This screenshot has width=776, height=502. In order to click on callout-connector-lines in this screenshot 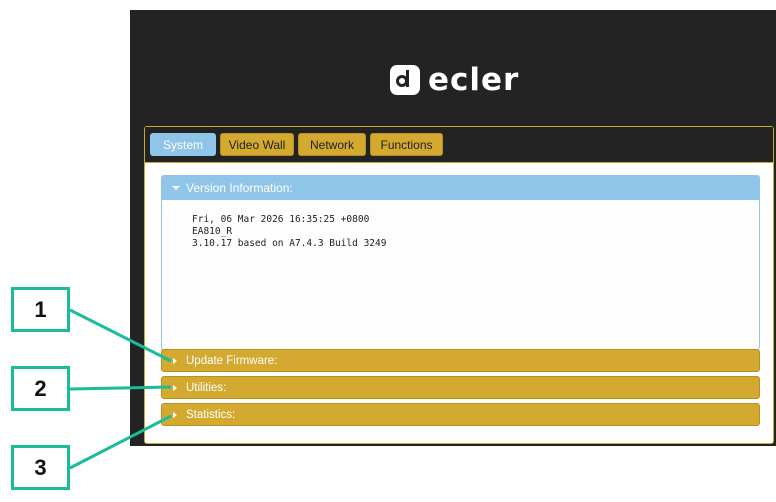, I will do `click(120, 389)`.